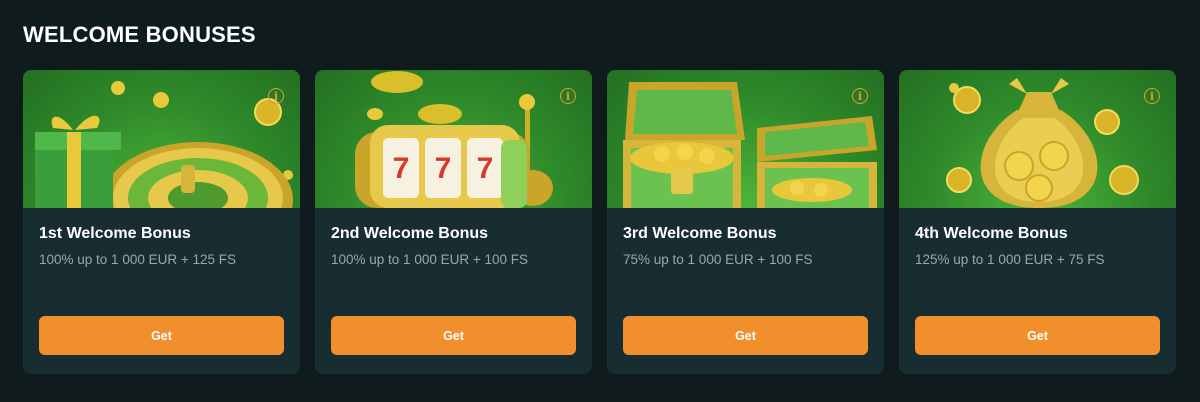 This screenshot has height=402, width=1200. Describe the element at coordinates (164, 144) in the screenshot. I see `gift-roulette-icon` at that location.